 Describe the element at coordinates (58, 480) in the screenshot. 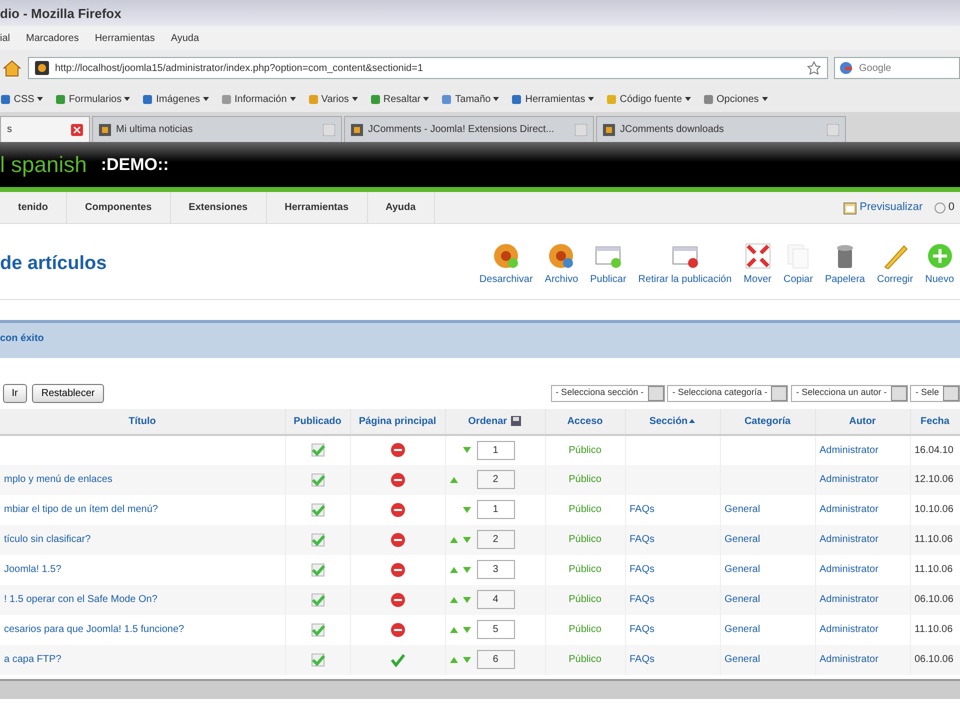

I see `article-title-link: mplo y menú de enlaces` at that location.